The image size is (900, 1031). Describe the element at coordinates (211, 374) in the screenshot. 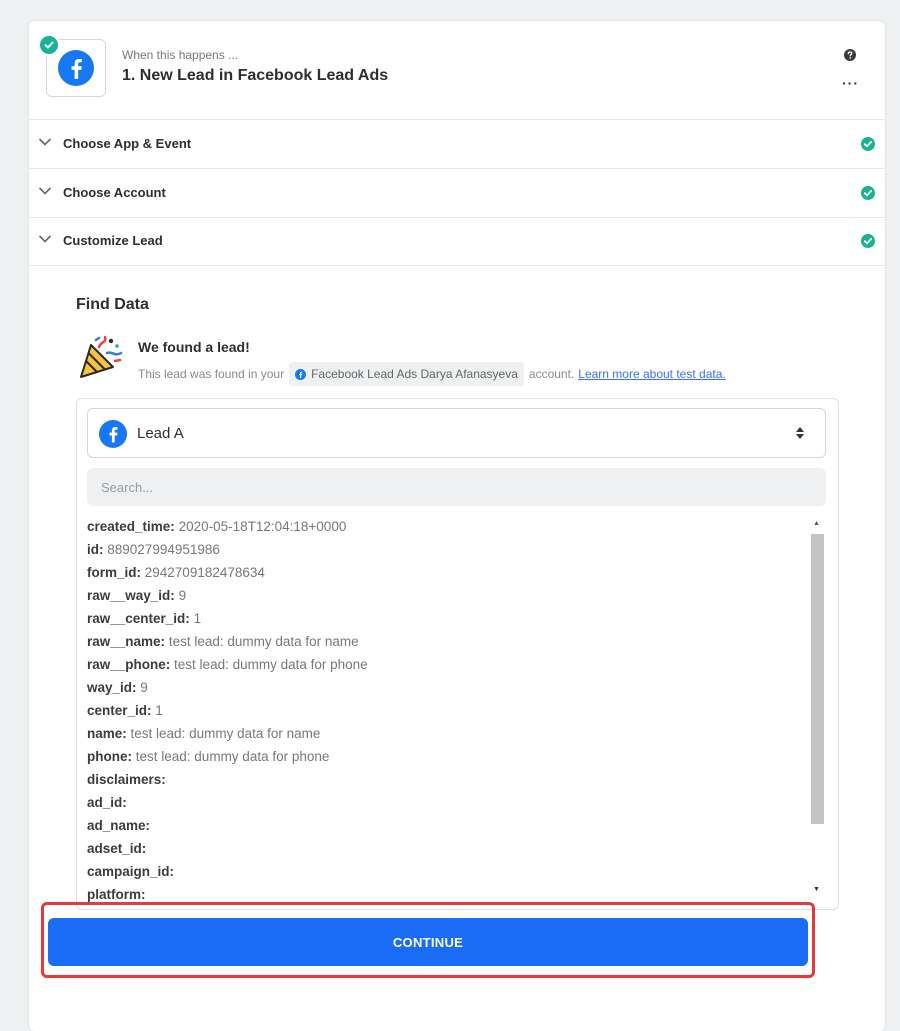

I see `lead-found-text: This lead was found in your` at that location.